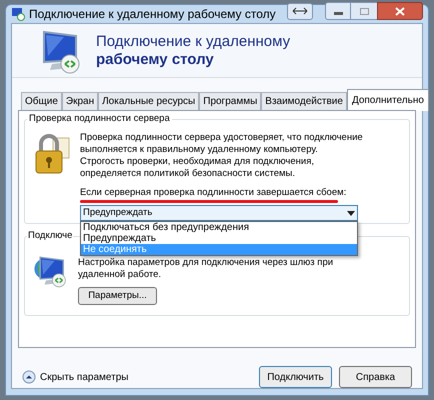 The height and width of the screenshot is (400, 434). What do you see at coordinates (80, 101) in the screenshot?
I see `tab: Экран` at bounding box center [80, 101].